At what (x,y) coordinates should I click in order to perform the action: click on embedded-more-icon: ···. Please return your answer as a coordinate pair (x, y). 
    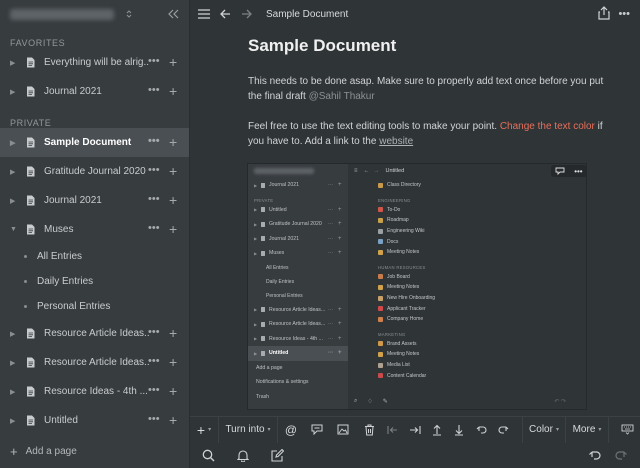
    Looking at the image, I should click on (330, 324).